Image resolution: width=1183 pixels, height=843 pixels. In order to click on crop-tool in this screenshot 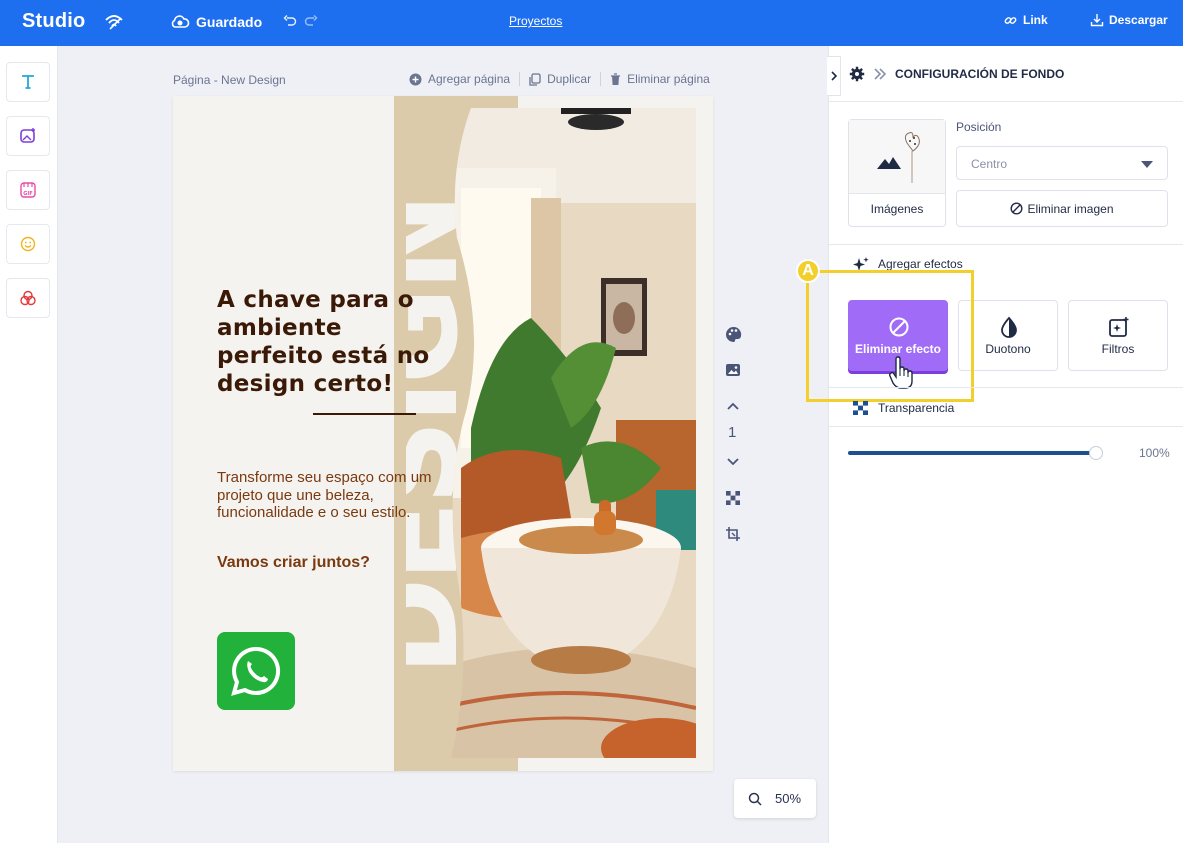, I will do `click(733, 534)`.